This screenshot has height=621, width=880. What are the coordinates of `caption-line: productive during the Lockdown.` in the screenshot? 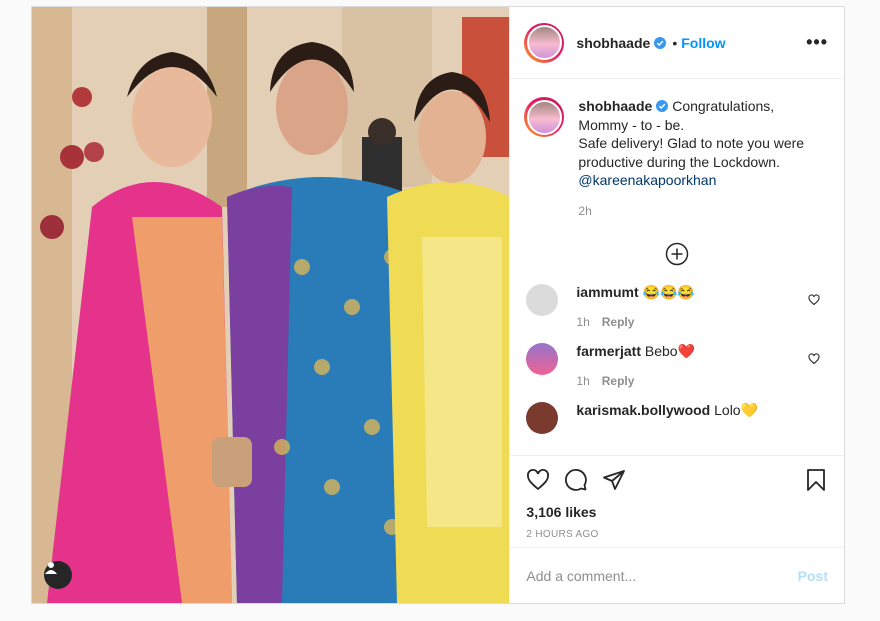 It's located at (679, 161).